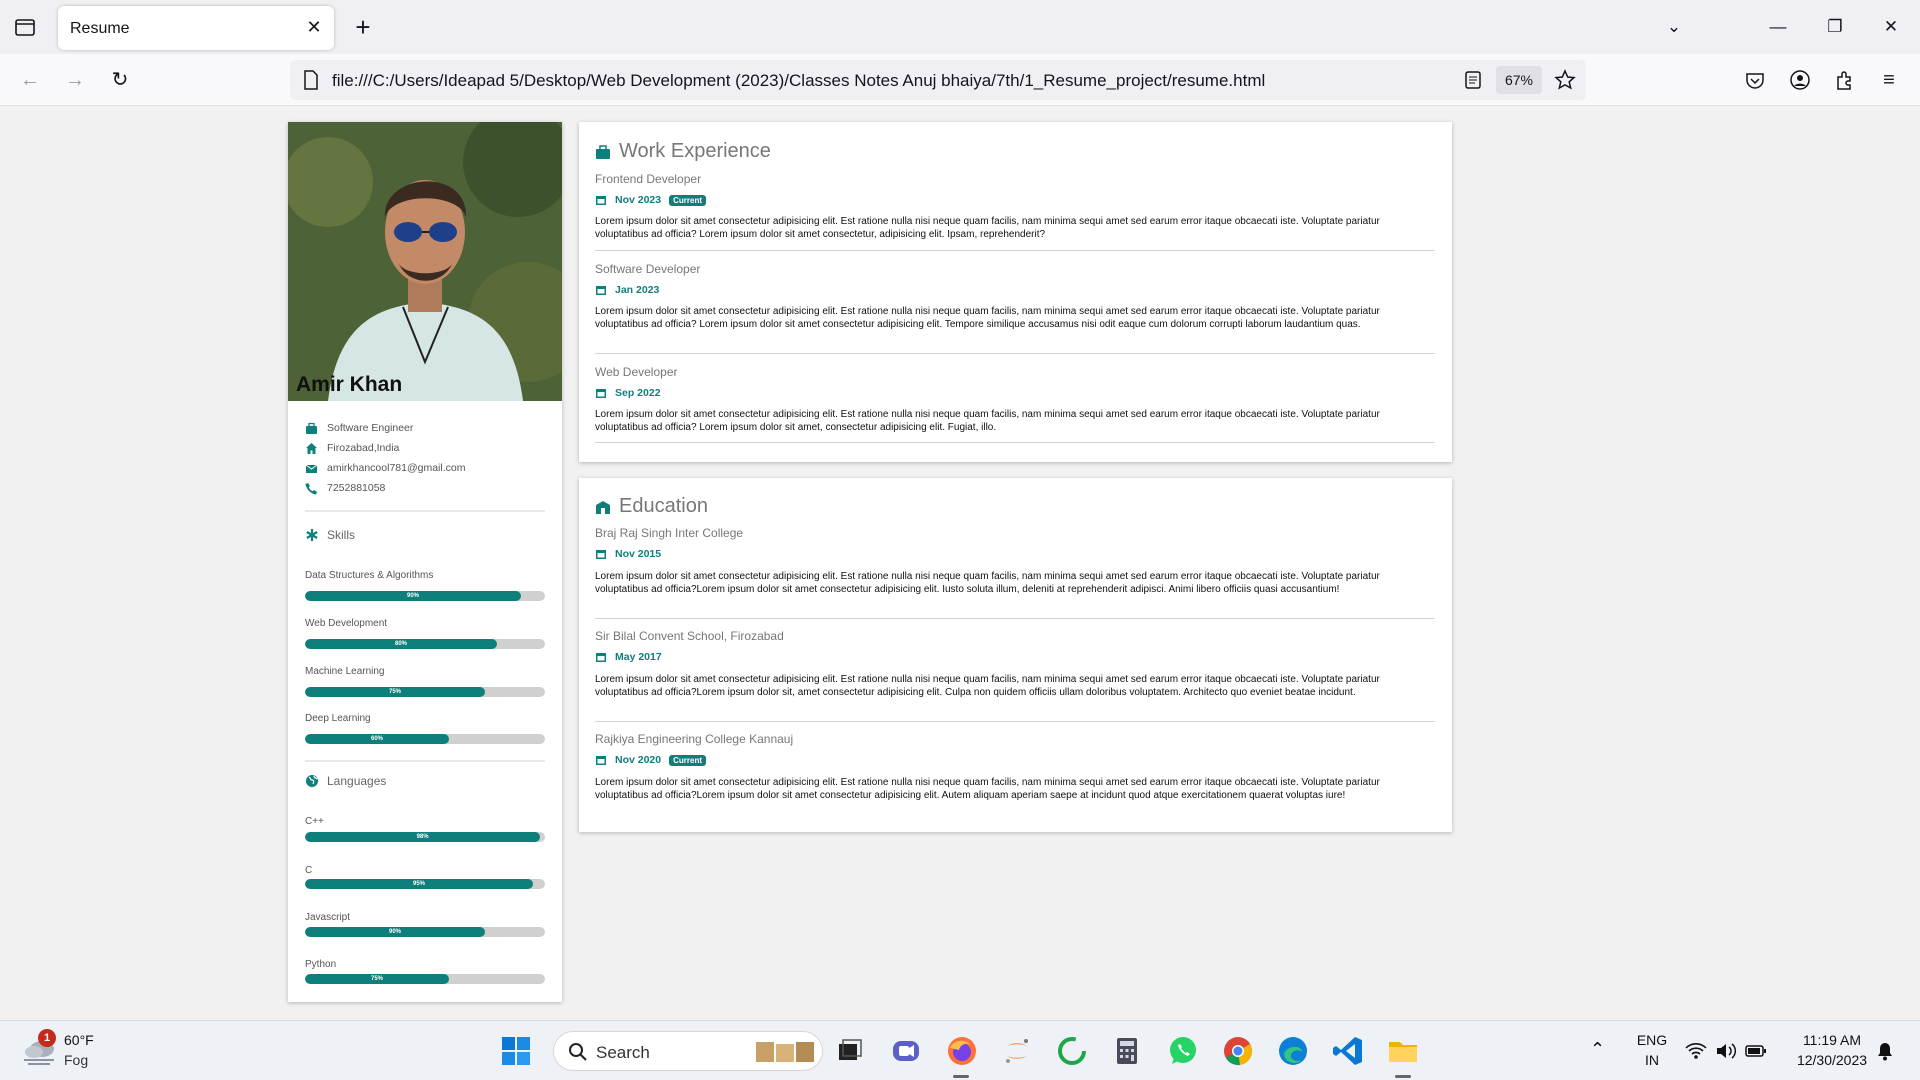 This screenshot has width=1920, height=1080. I want to click on skill-bar: 75%, so click(425, 692).